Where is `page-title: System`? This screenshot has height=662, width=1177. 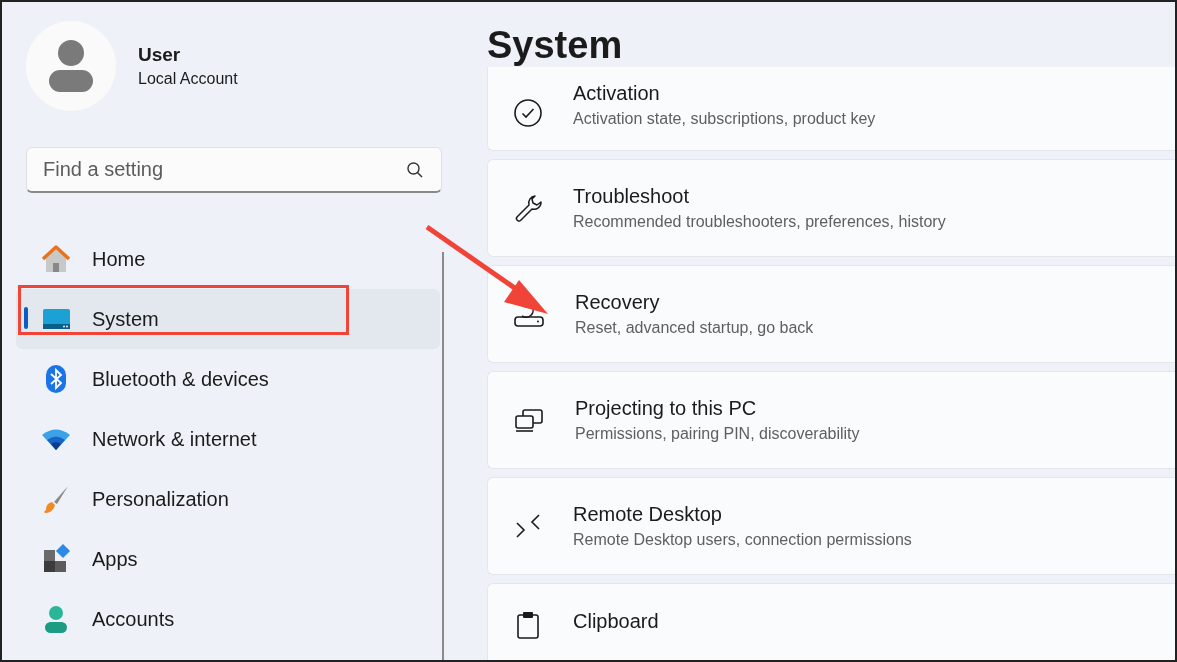 page-title: System is located at coordinates (555, 45).